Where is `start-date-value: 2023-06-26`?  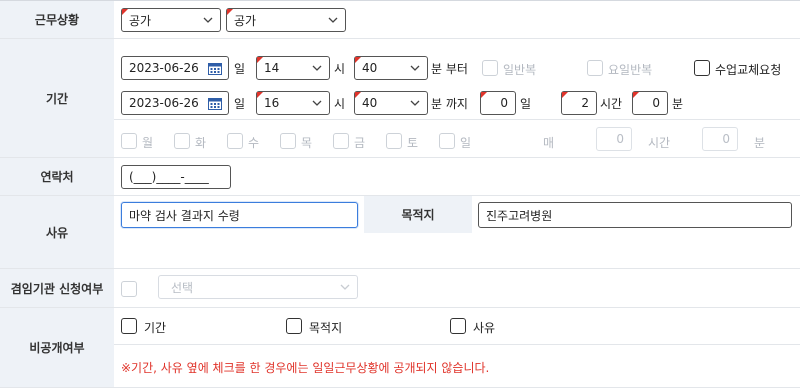 start-date-value: 2023-06-26 is located at coordinates (164, 68).